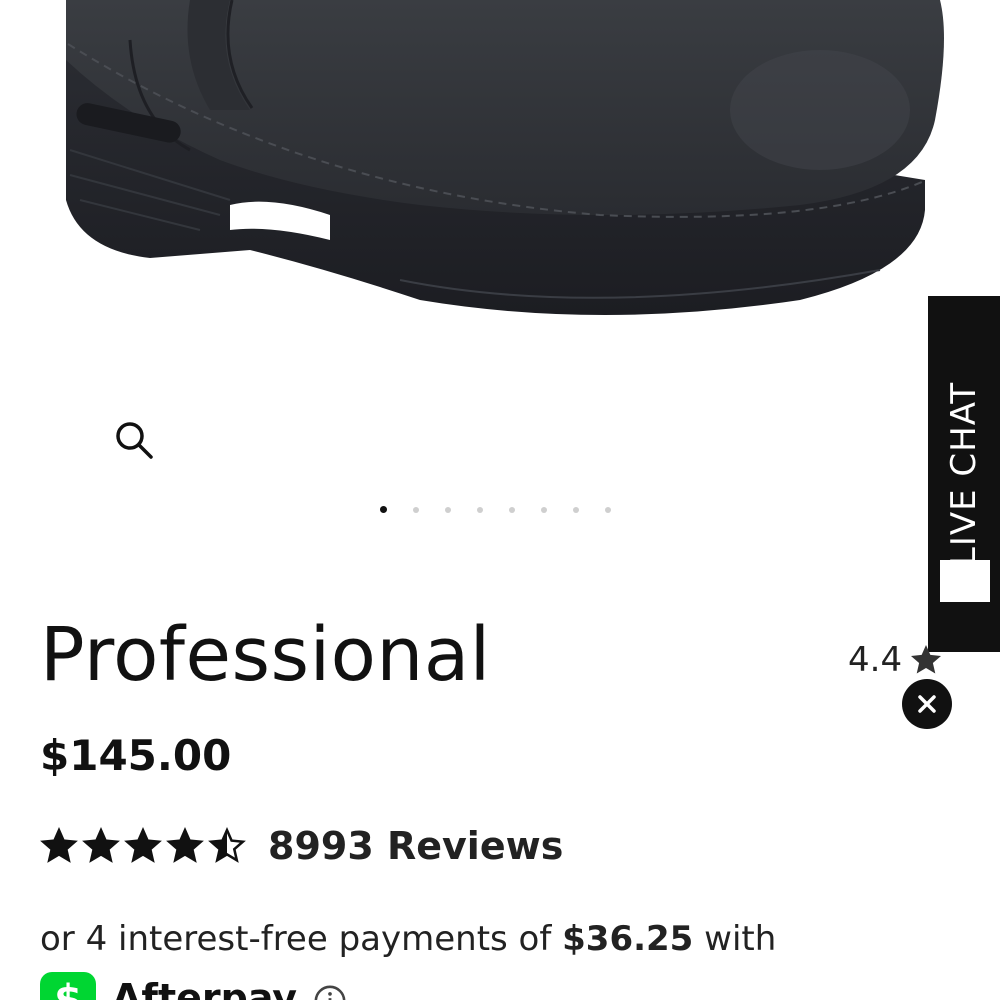  Describe the element at coordinates (68, 986) in the screenshot. I see `dollar-icon: $` at that location.